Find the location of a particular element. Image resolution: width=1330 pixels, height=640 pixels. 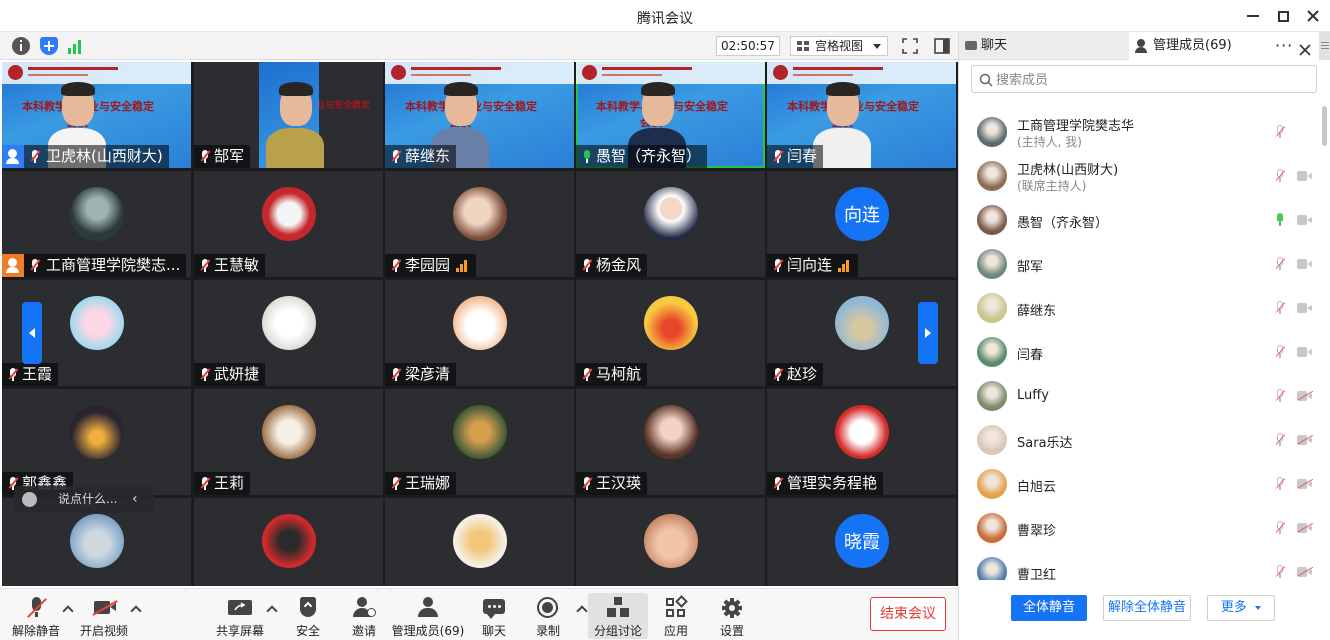

member-row: Luffy is located at coordinates (1140, 396).